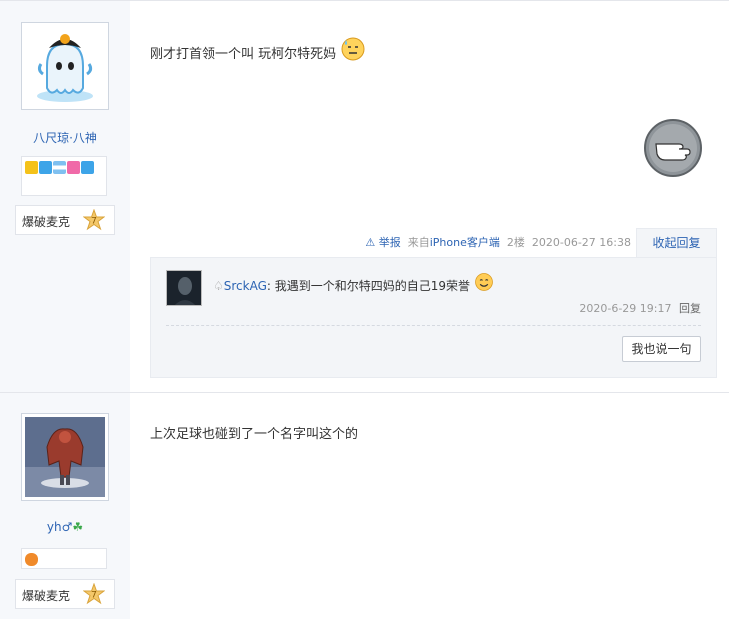 This screenshot has height=619, width=729. Describe the element at coordinates (65, 197) in the screenshot. I see `user-sidebar: 八尺琼·八神 爆破麦克 7` at that location.